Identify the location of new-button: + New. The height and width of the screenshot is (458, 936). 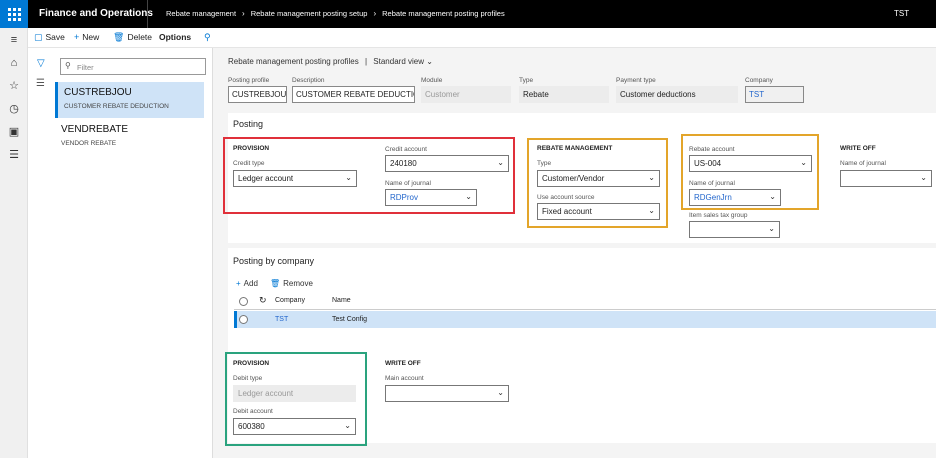
(86, 37).